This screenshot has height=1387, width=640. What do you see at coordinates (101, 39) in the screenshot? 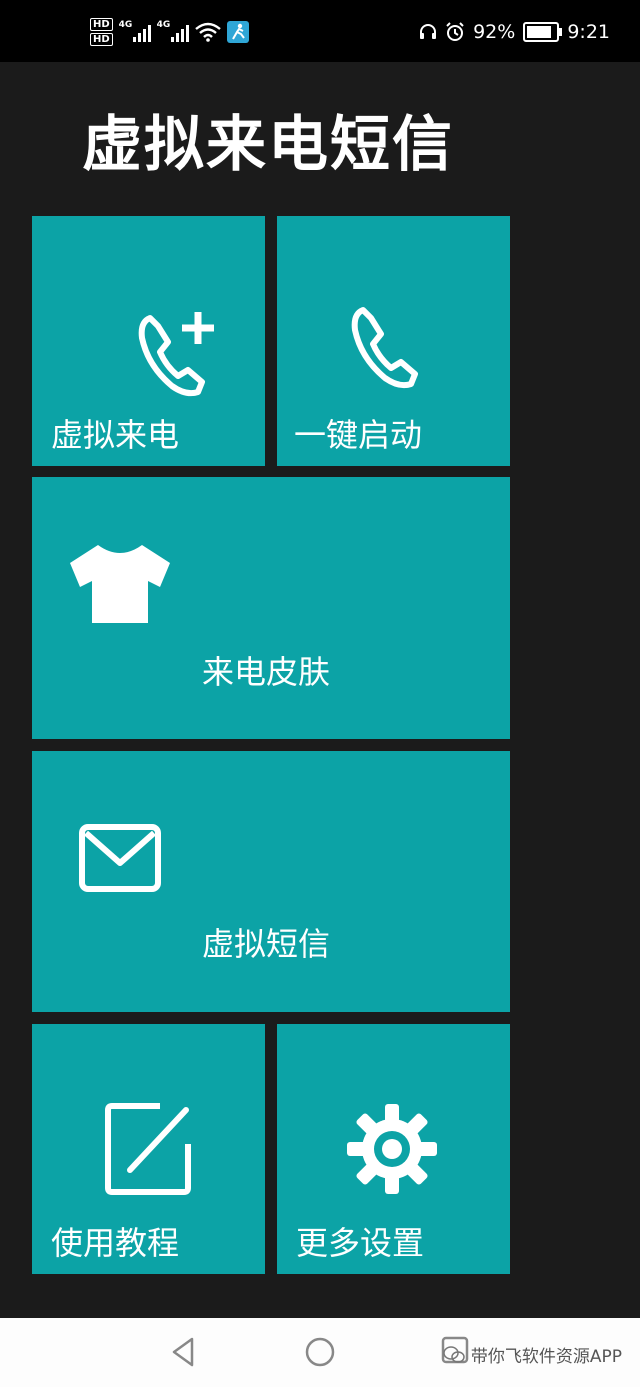
I see `hd-badge-2: HD` at bounding box center [101, 39].